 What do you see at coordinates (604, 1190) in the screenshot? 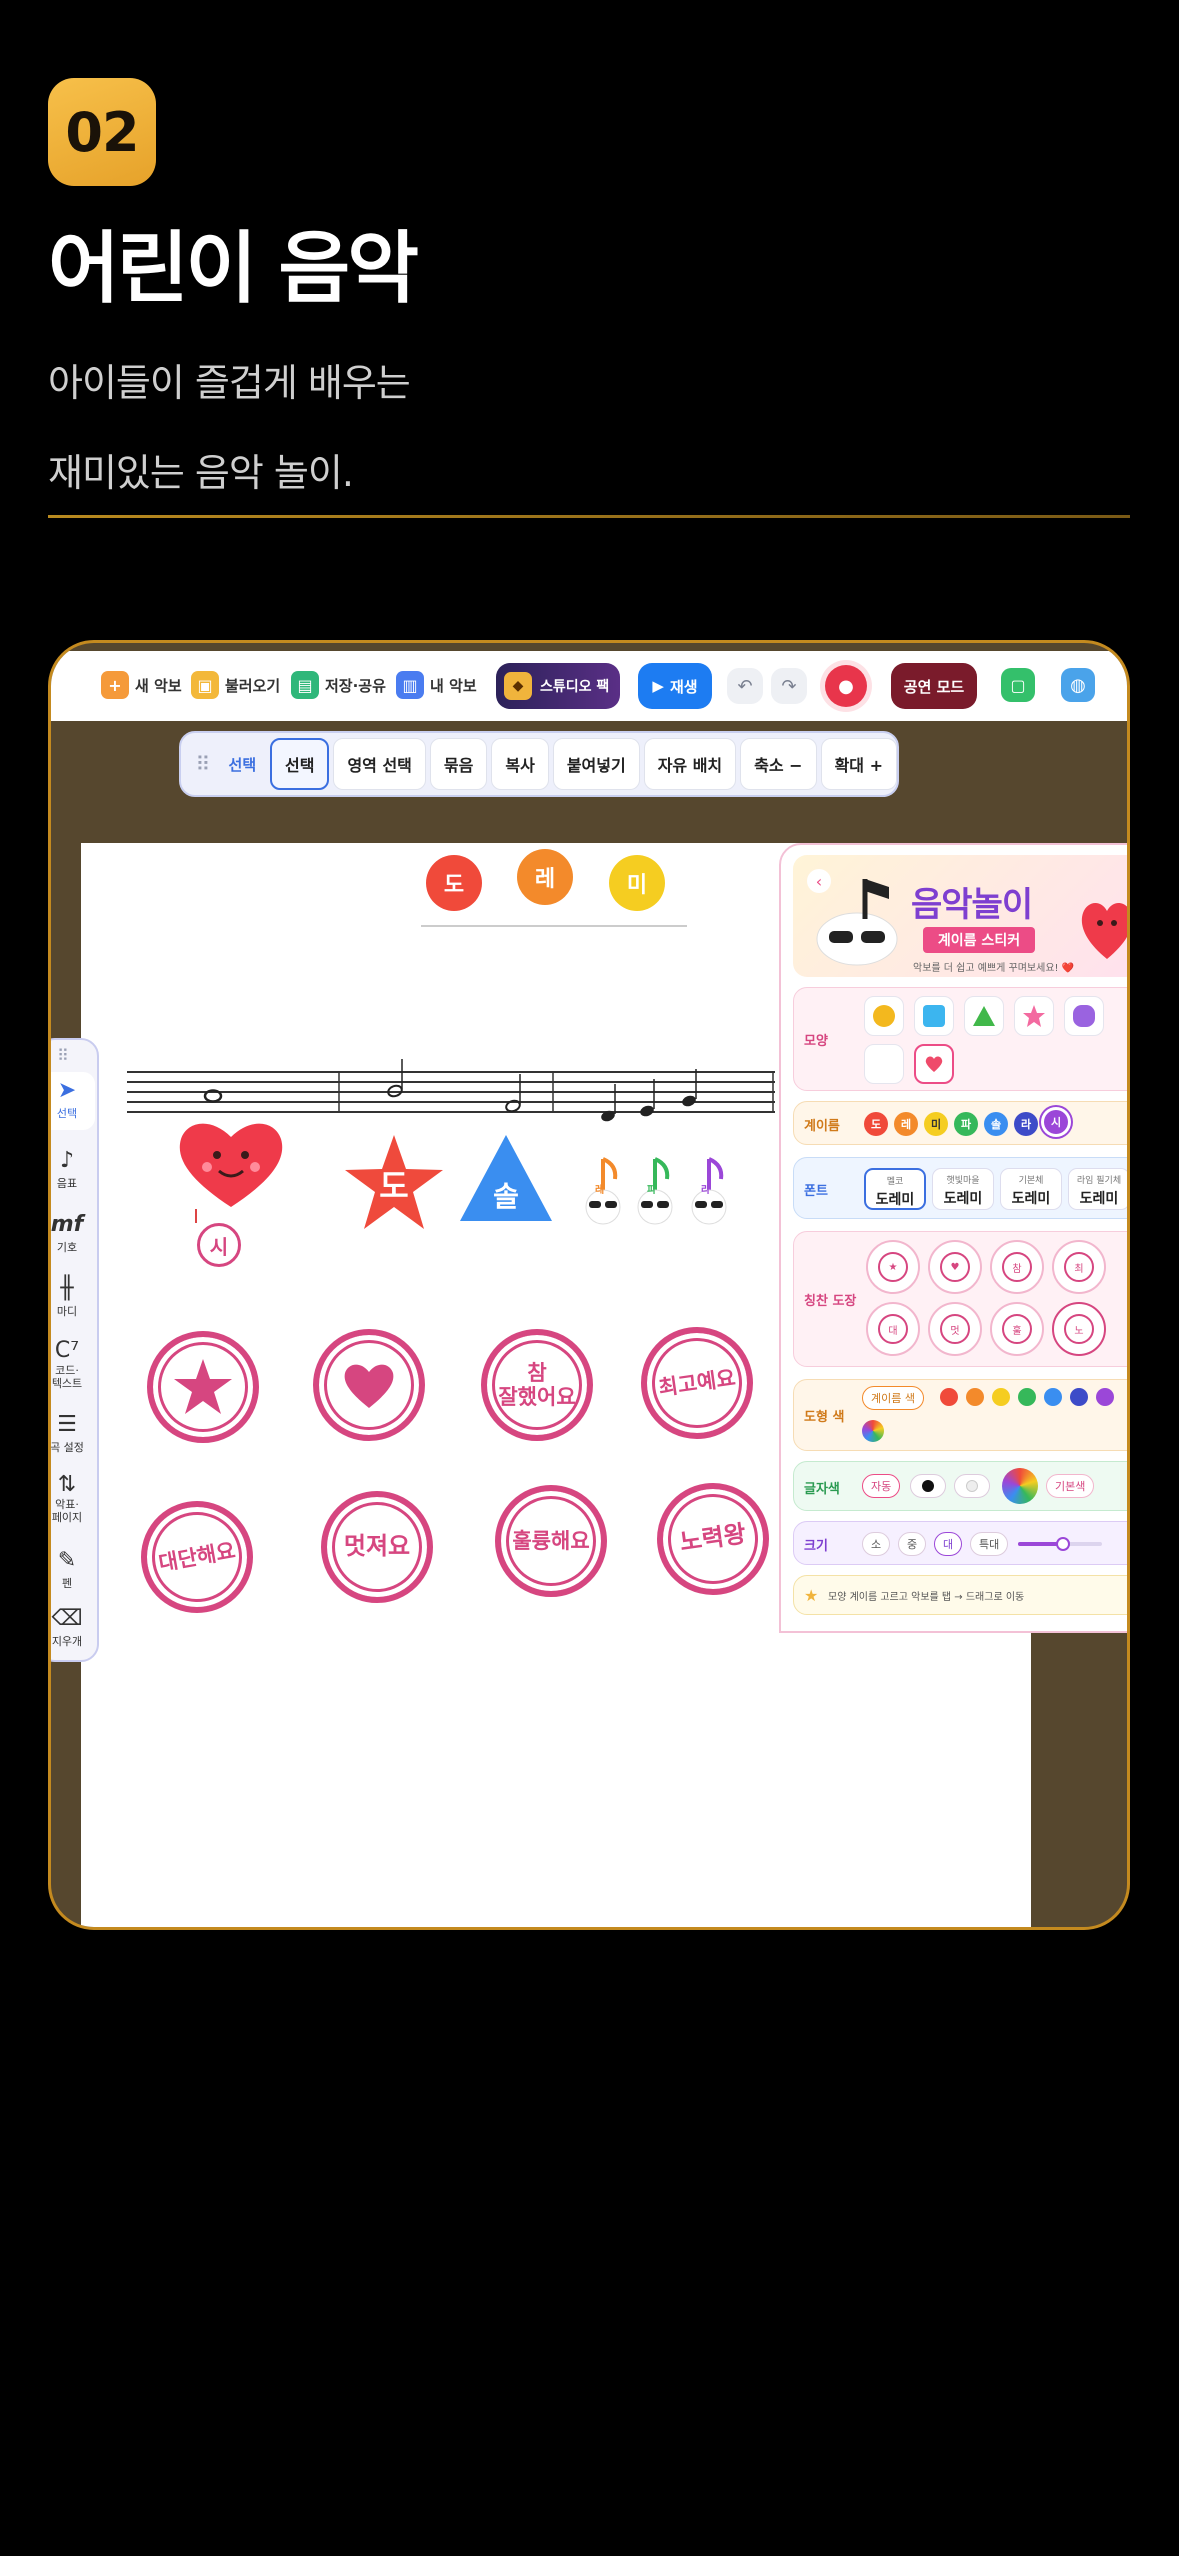
I see `note-sticker-re: 레` at bounding box center [604, 1190].